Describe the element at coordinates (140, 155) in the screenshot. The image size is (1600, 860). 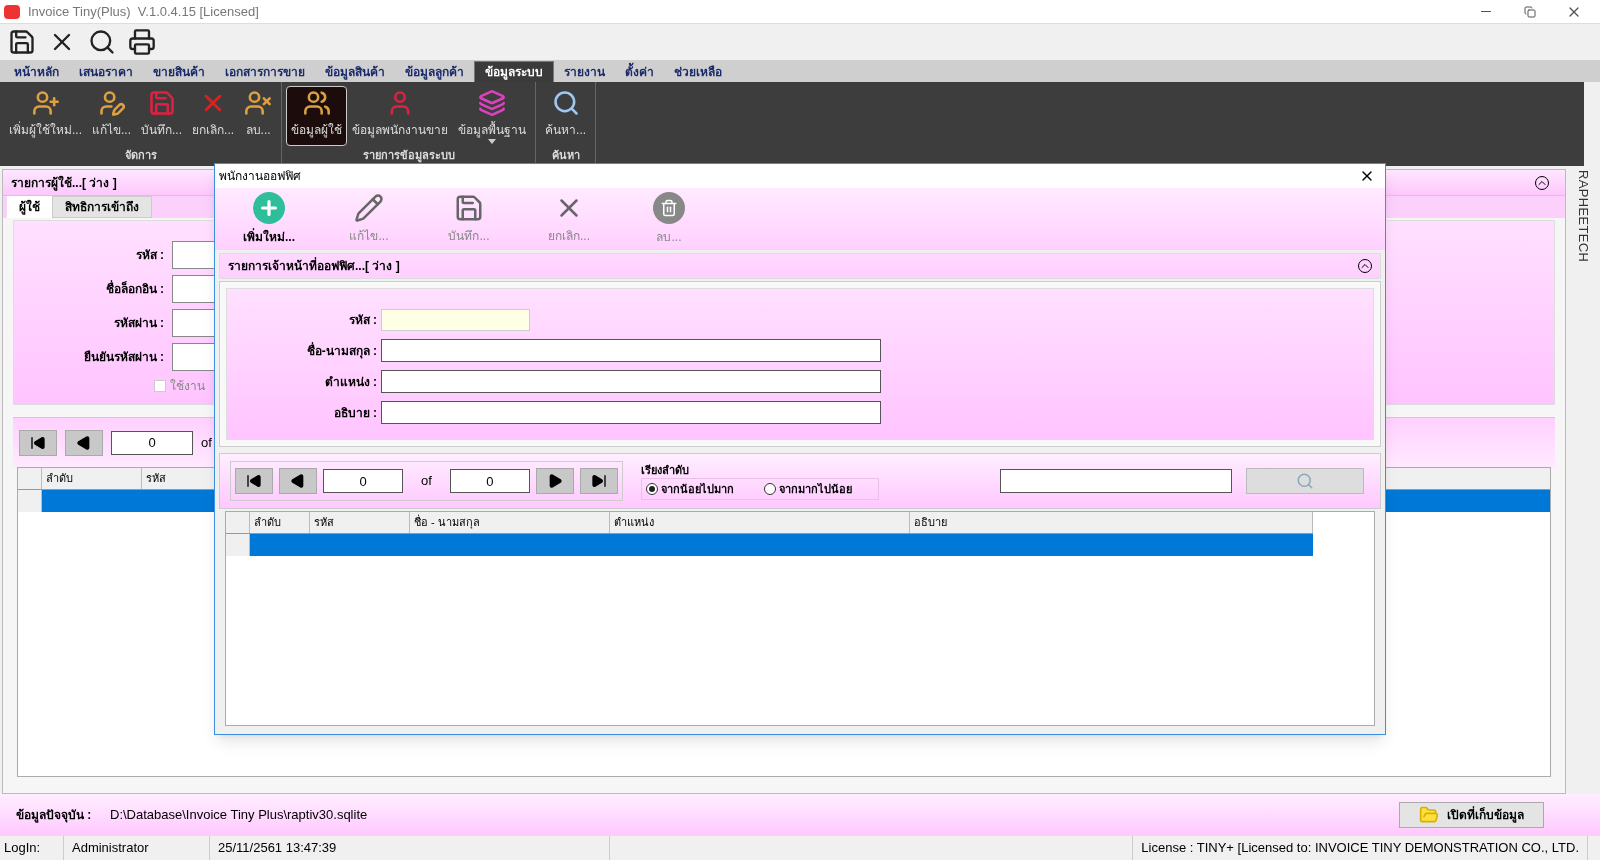
I see `ribbon-group-label: จัดการ` at that location.